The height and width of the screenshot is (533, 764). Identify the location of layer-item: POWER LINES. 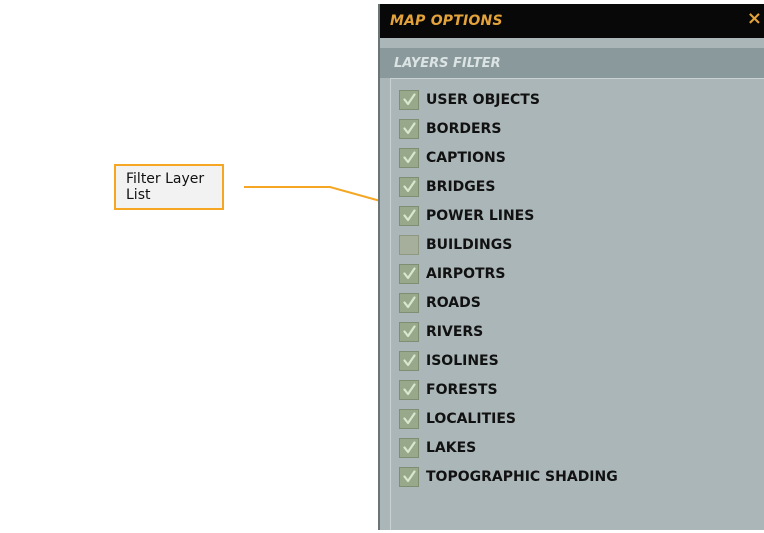
(508, 215).